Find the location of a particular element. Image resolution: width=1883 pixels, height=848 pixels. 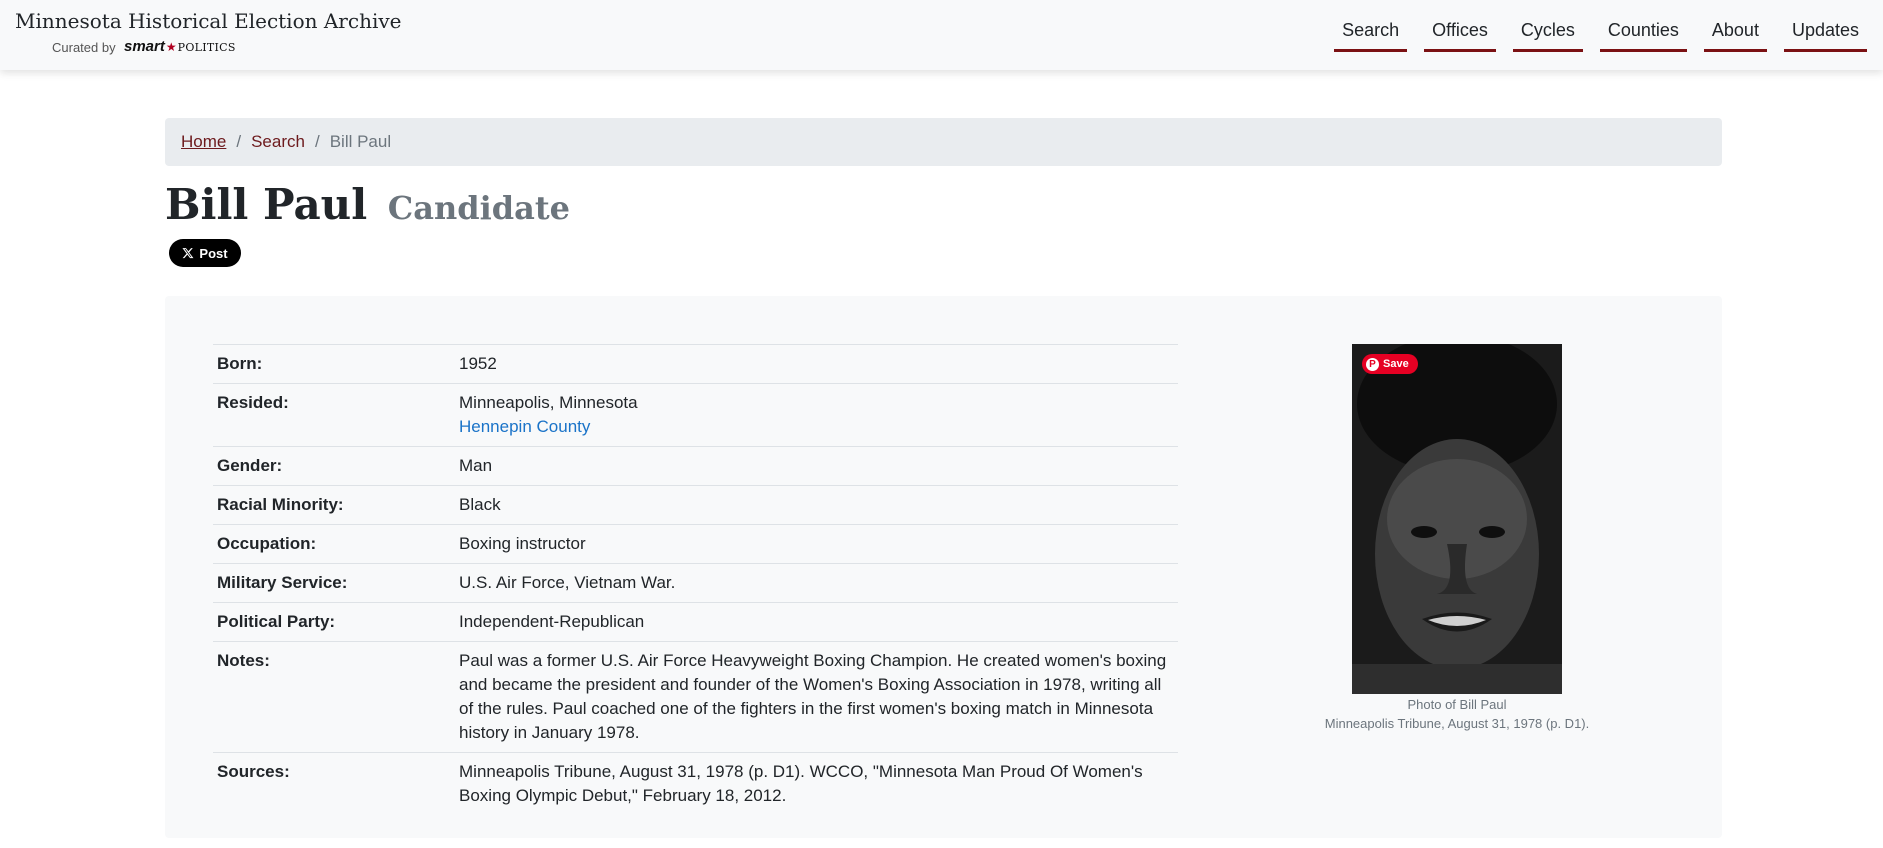

candidate-name: Bill Paul is located at coordinates (266, 204).